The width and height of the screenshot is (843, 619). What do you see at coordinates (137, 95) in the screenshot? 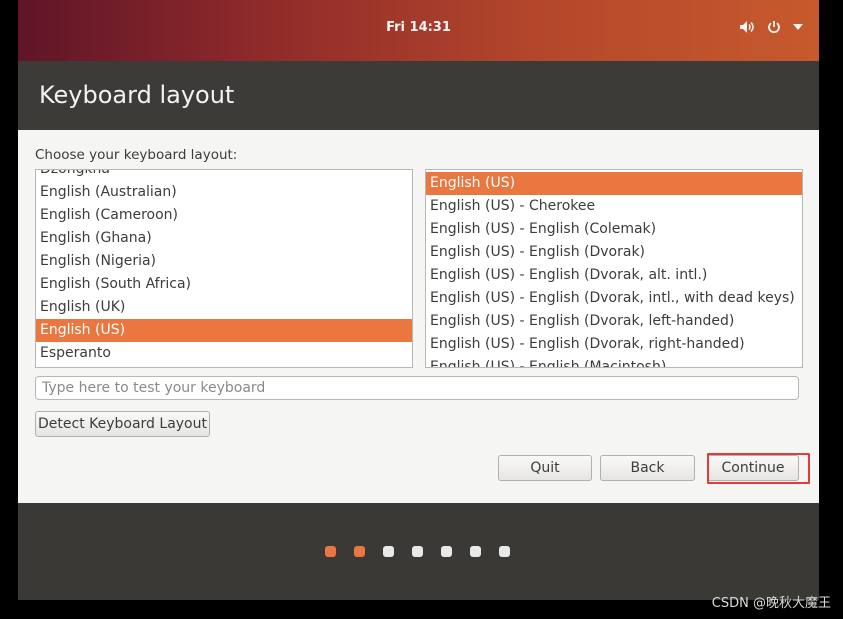
I see `page-title: Keyboard layout` at bounding box center [137, 95].